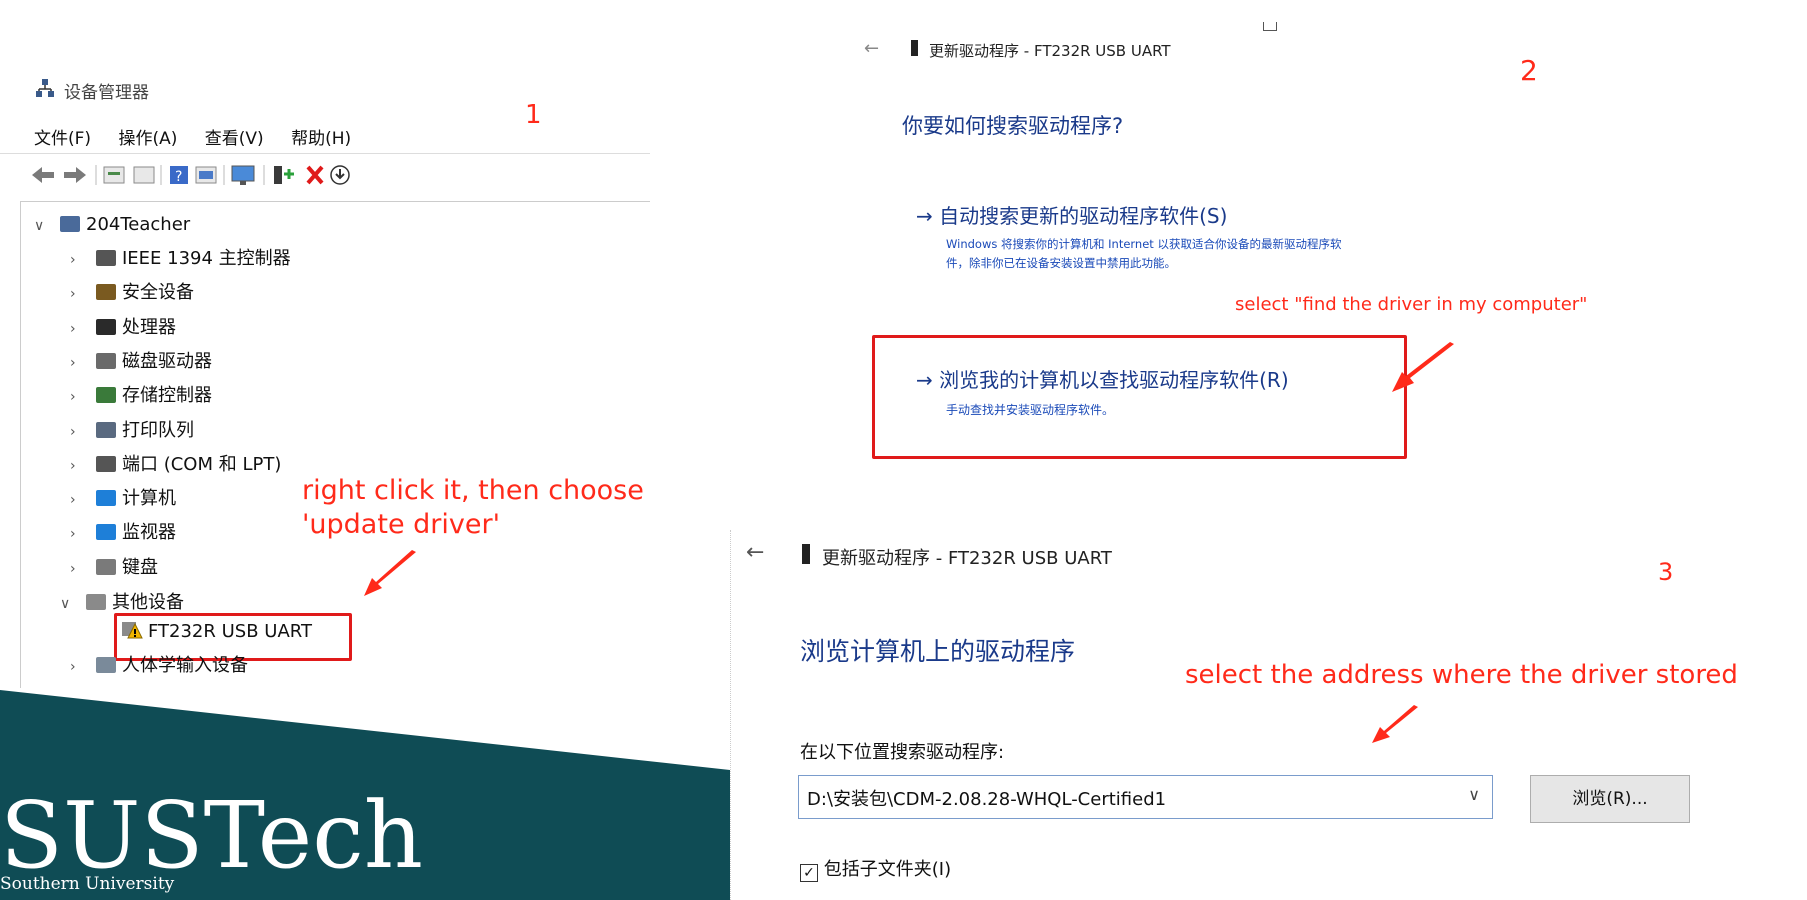 Image resolution: width=1807 pixels, height=900 pixels. Describe the element at coordinates (114, 175) in the screenshot. I see `properties-icon` at that location.